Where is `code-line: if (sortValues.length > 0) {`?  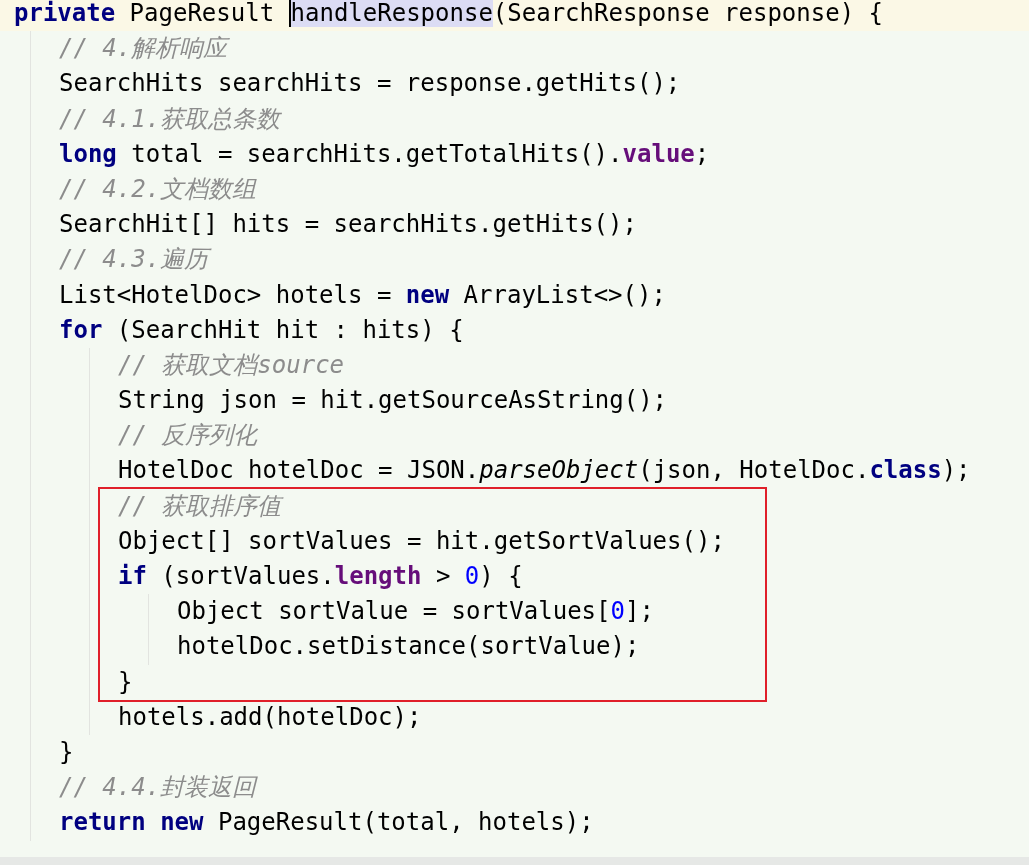
code-line: if (sortValues.length > 0) { is located at coordinates (321, 576).